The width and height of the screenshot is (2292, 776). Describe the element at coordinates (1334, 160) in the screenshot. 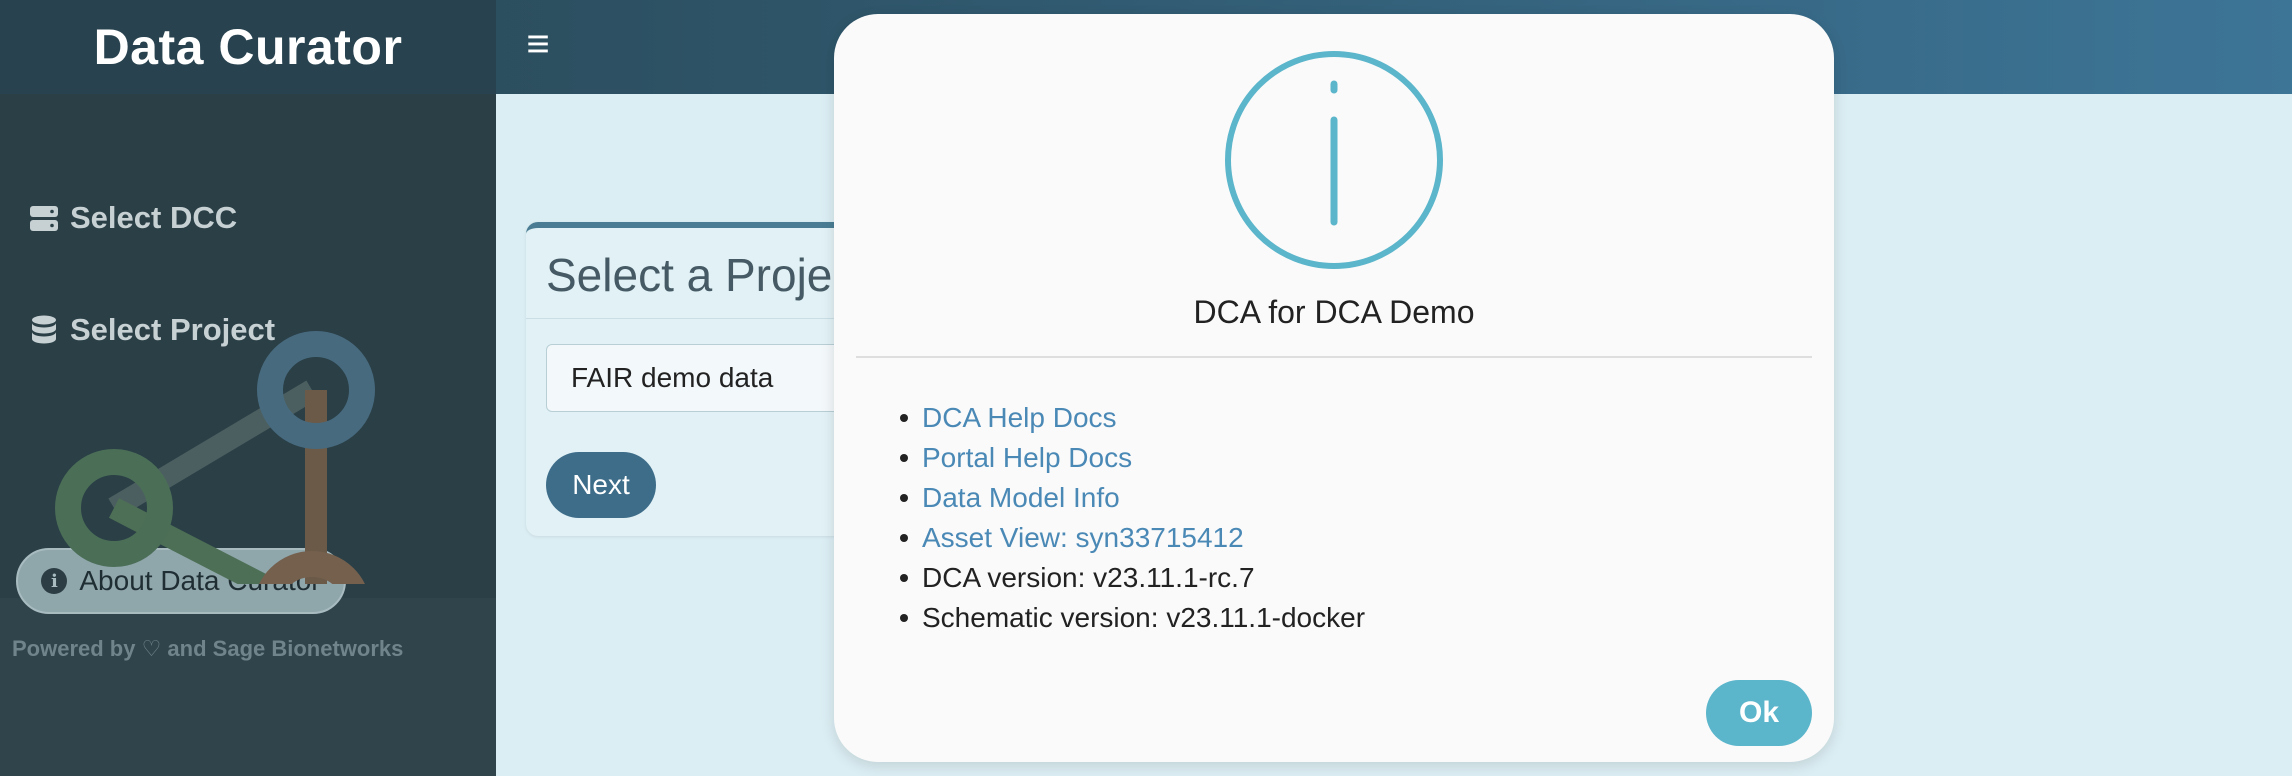

I see `info-circle-icon` at that location.